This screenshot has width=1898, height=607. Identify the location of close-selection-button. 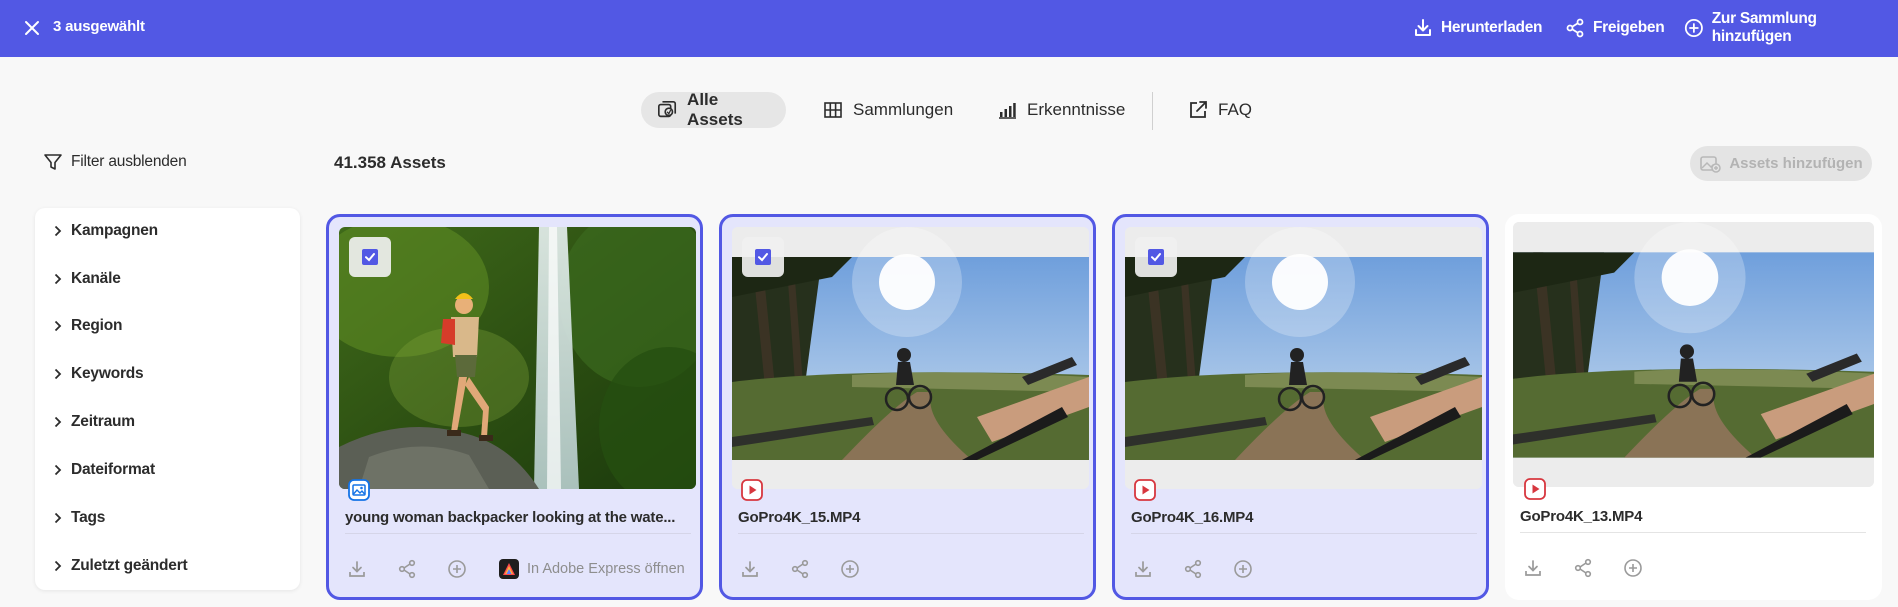
(32, 28).